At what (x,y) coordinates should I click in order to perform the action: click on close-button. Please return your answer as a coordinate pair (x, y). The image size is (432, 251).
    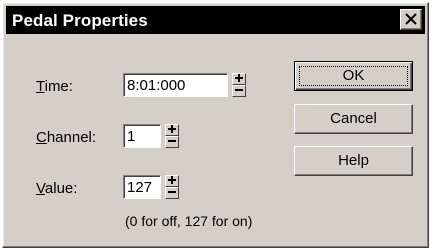
    Looking at the image, I should click on (411, 19).